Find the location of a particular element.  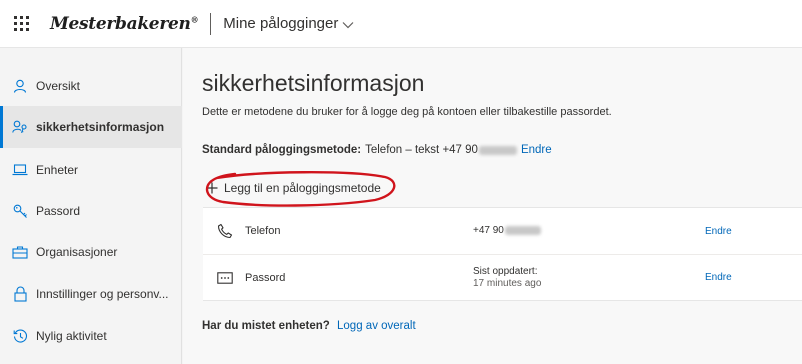

password-icon is located at coordinates (225, 278).